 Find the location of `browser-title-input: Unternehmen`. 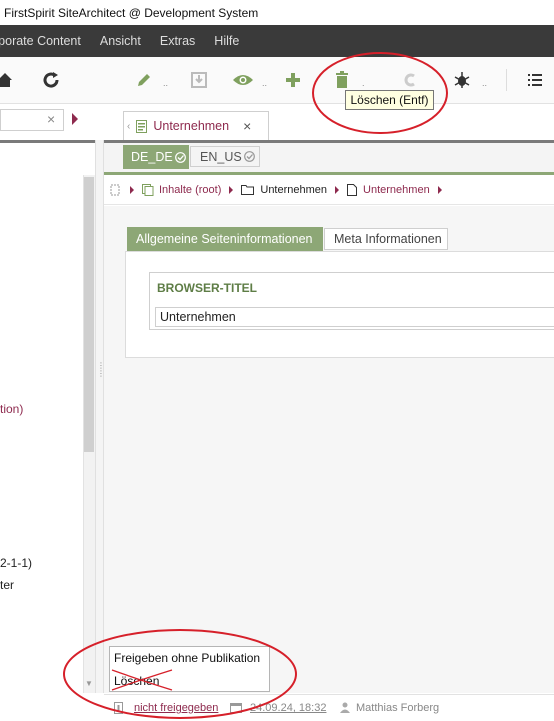

browser-title-input: Unternehmen is located at coordinates (354, 317).